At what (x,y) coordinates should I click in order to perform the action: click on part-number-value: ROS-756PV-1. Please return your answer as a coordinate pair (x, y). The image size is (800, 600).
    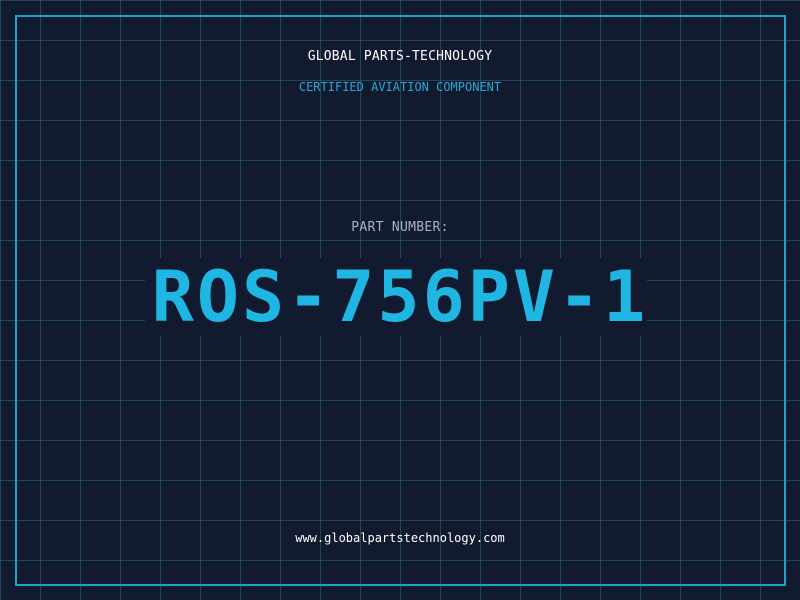
    Looking at the image, I should click on (400, 297).